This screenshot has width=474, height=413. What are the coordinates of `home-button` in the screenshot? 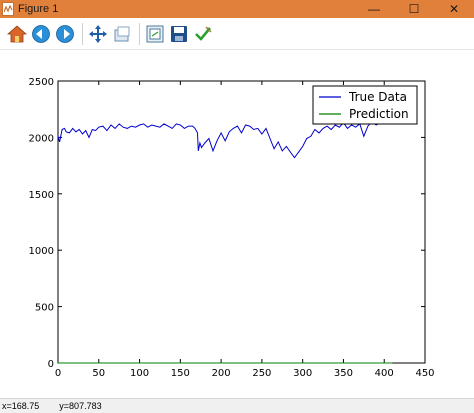 It's located at (17, 34).